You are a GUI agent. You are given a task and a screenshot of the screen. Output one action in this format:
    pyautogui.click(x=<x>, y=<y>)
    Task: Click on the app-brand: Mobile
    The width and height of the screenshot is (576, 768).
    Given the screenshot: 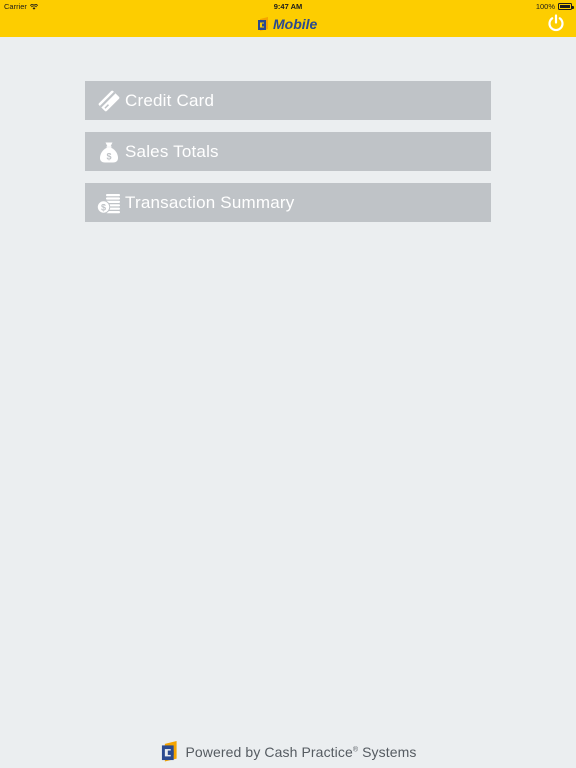 What is the action you would take?
    pyautogui.click(x=287, y=24)
    